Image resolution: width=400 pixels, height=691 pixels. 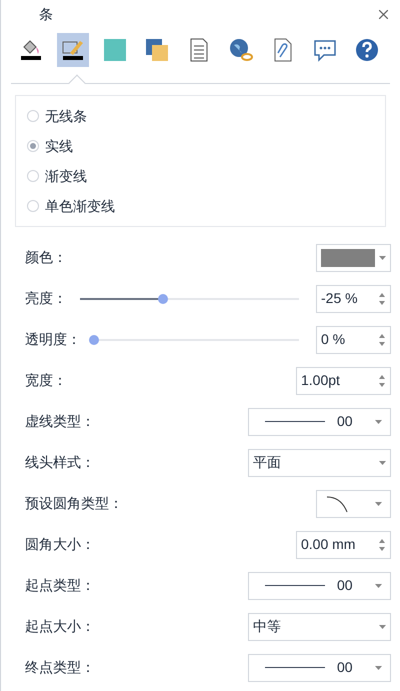 I want to click on property-label: 终点类型：, so click(x=60, y=667).